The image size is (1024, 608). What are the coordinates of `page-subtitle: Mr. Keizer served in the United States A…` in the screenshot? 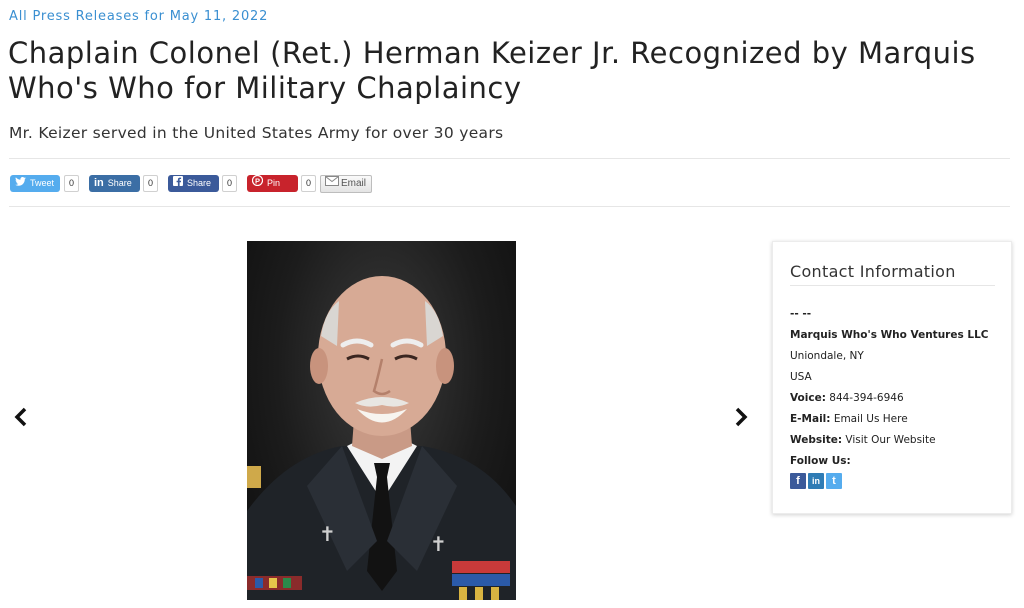 It's located at (256, 133).